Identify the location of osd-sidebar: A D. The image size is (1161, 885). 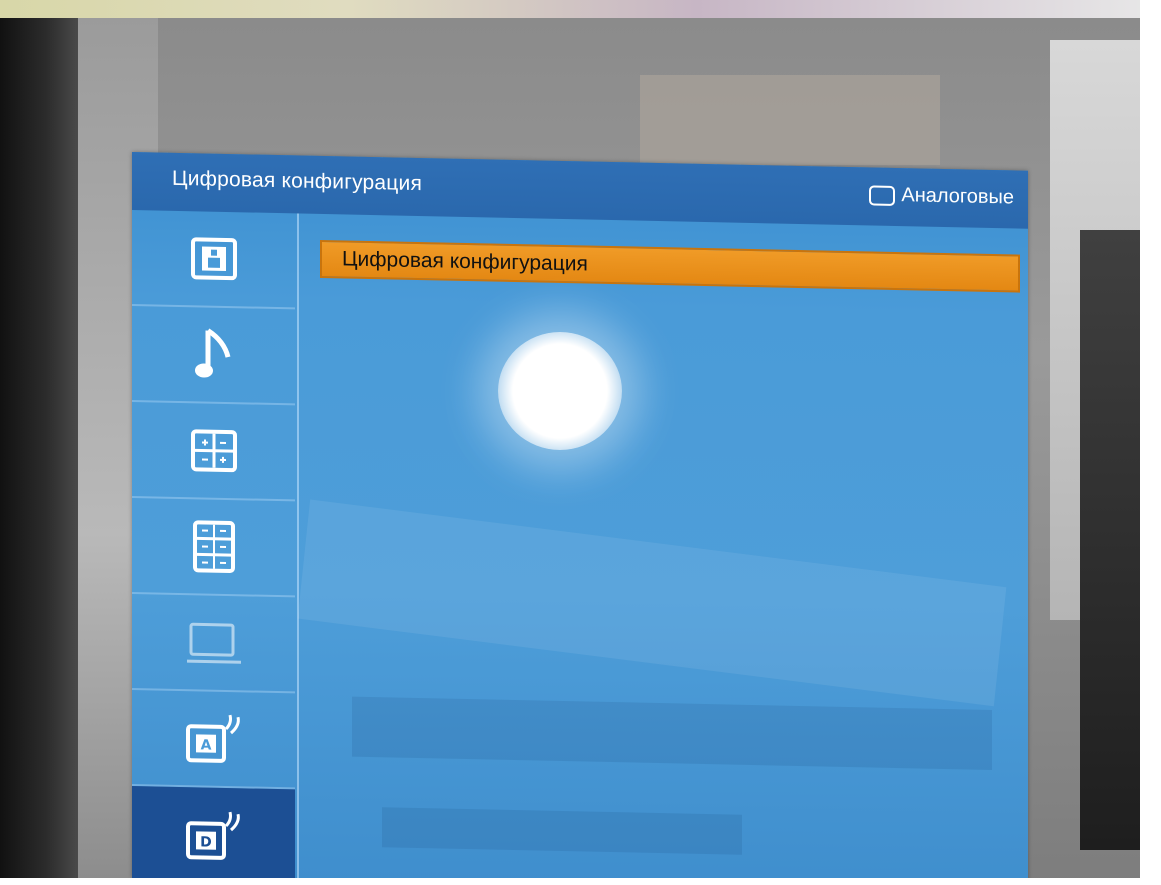
(215, 547).